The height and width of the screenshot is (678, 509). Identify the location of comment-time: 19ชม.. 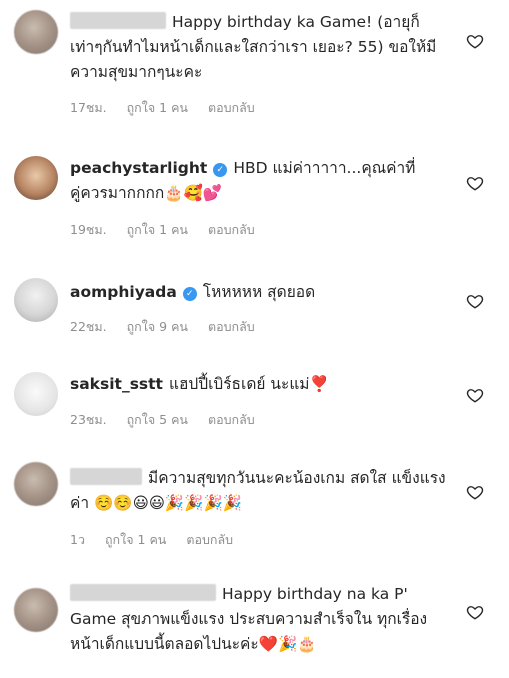
(88, 229).